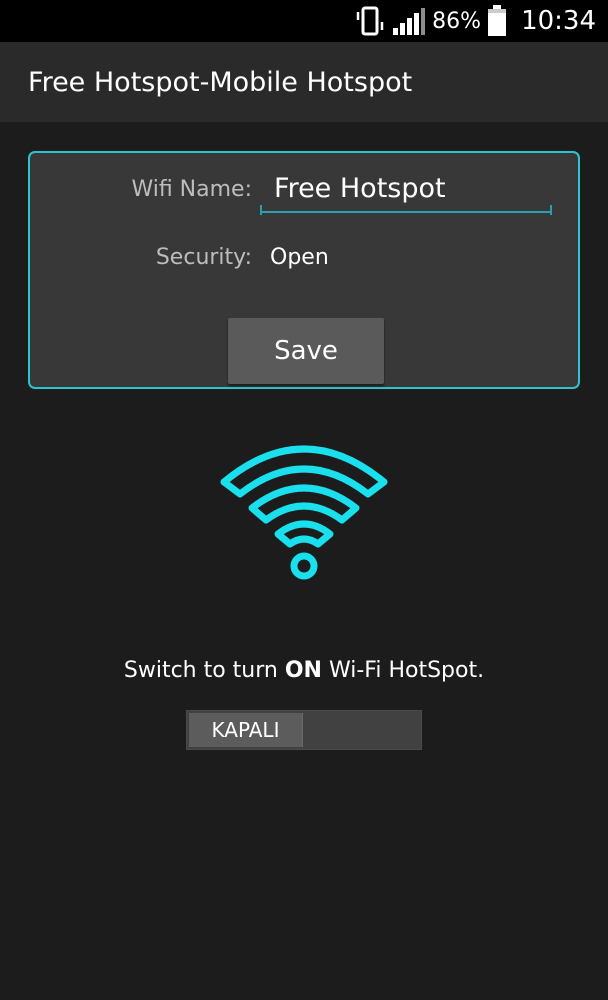 The image size is (608, 1000). I want to click on wifi-name-label: Wifi Name:, so click(191, 189).